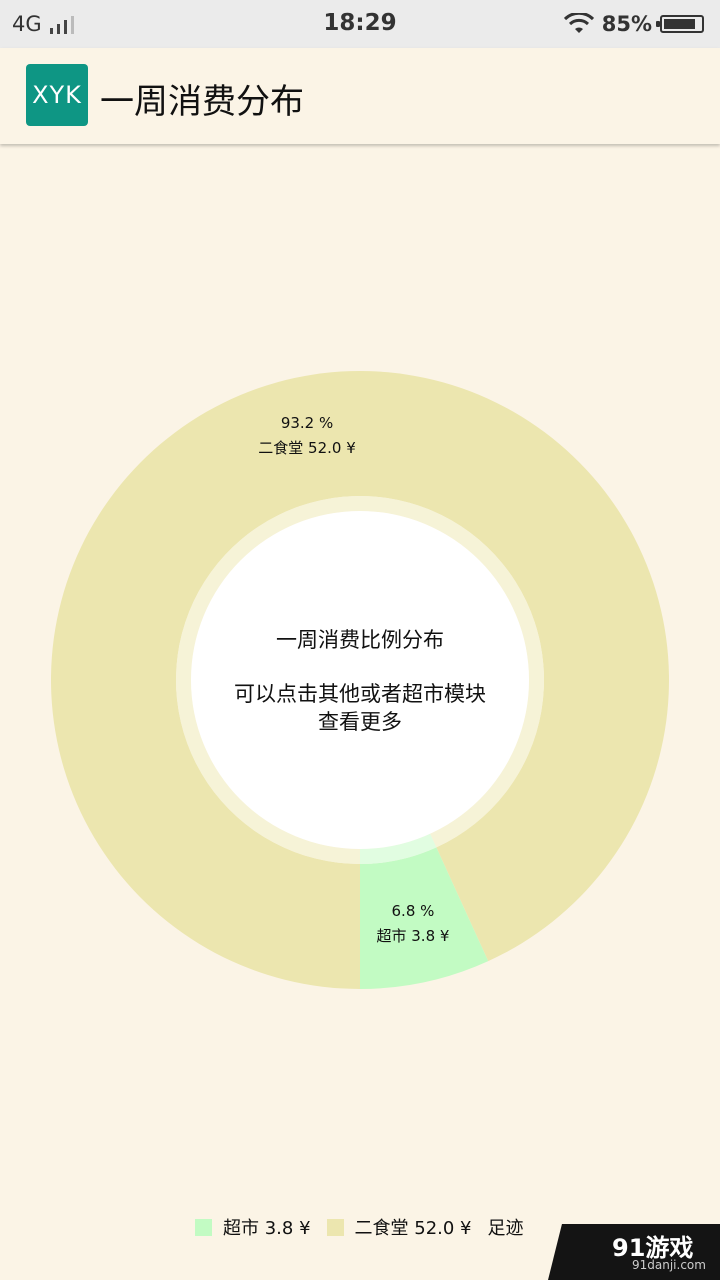 The image size is (720, 1280). Describe the element at coordinates (413, 936) in the screenshot. I see `slice-value-label-1: 超市 3.8 ¥` at that location.